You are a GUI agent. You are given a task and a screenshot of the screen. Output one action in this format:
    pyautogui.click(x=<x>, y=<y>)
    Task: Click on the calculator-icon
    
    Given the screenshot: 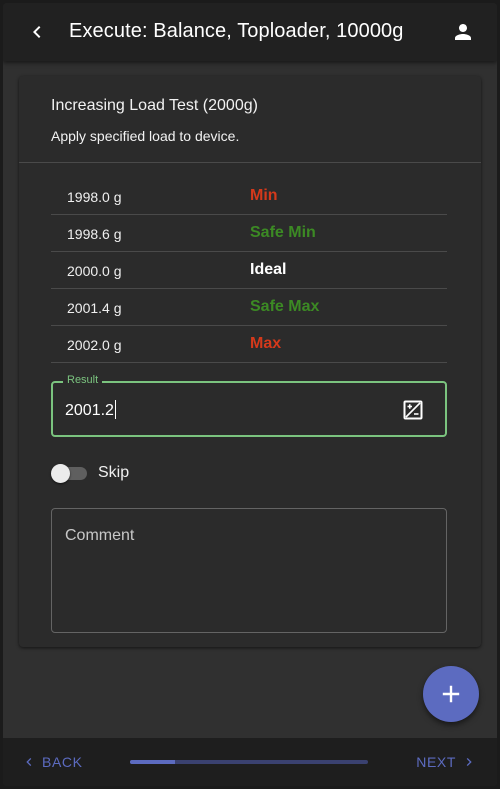 What is the action you would take?
    pyautogui.click(x=413, y=410)
    